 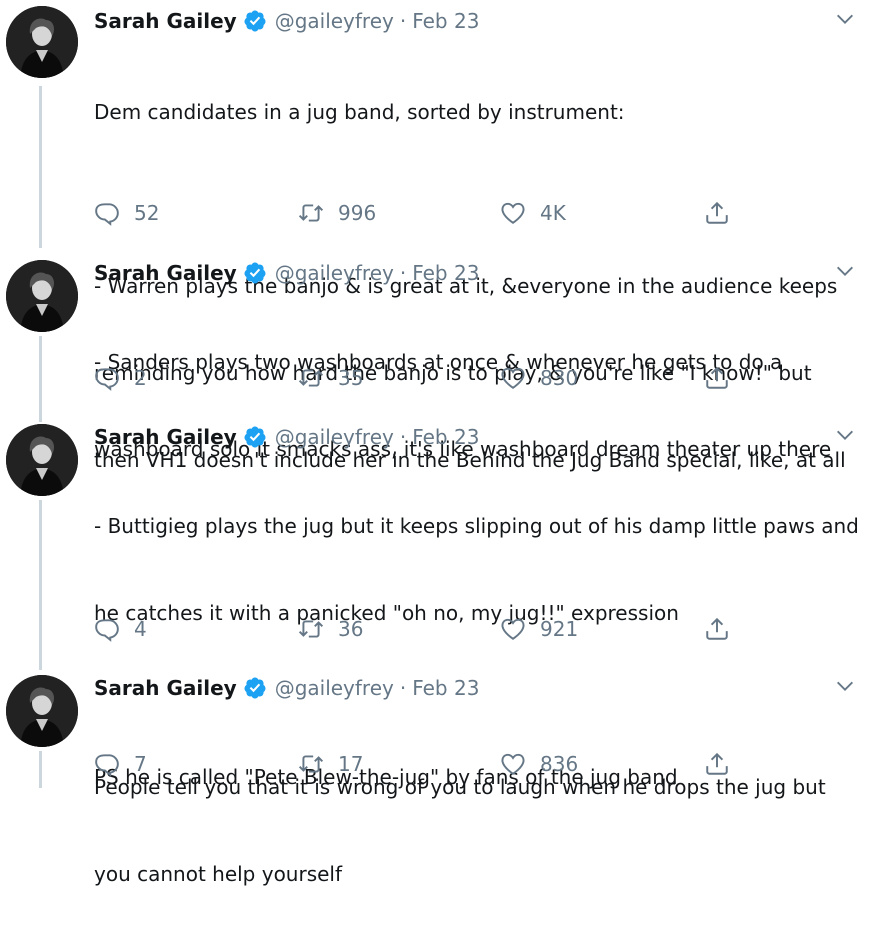 I want to click on retweet-button: 996, so click(x=337, y=213).